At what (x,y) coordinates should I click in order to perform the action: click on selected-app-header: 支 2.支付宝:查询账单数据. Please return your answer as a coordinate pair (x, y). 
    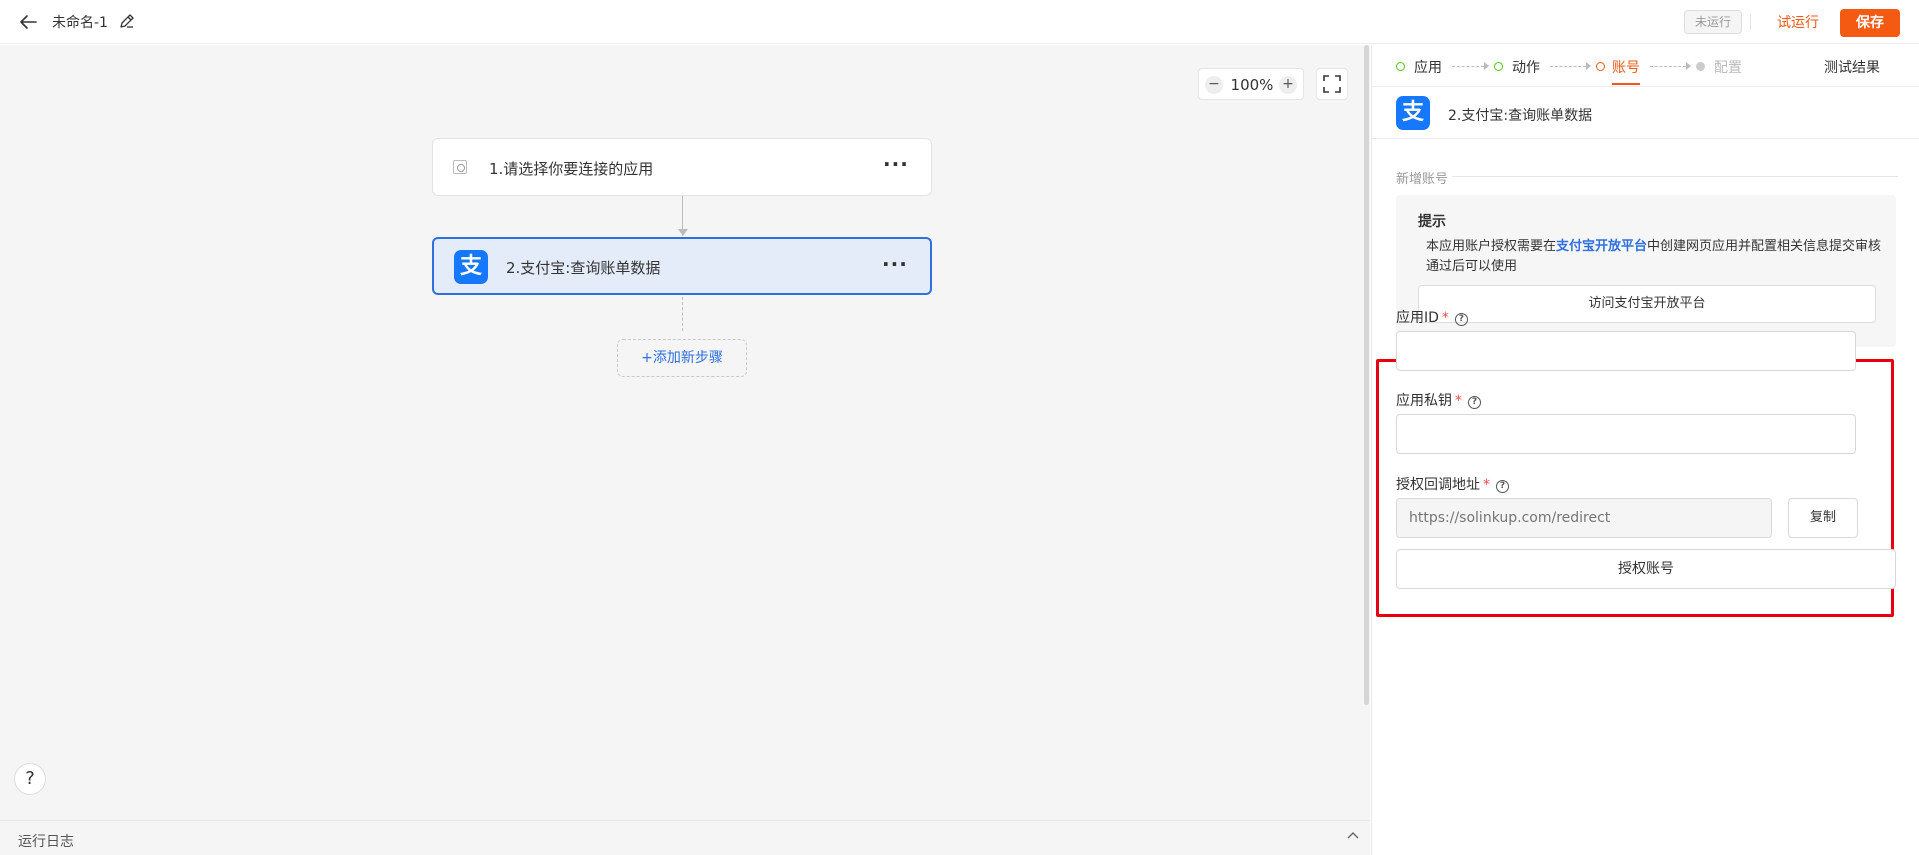
    Looking at the image, I should click on (1645, 113).